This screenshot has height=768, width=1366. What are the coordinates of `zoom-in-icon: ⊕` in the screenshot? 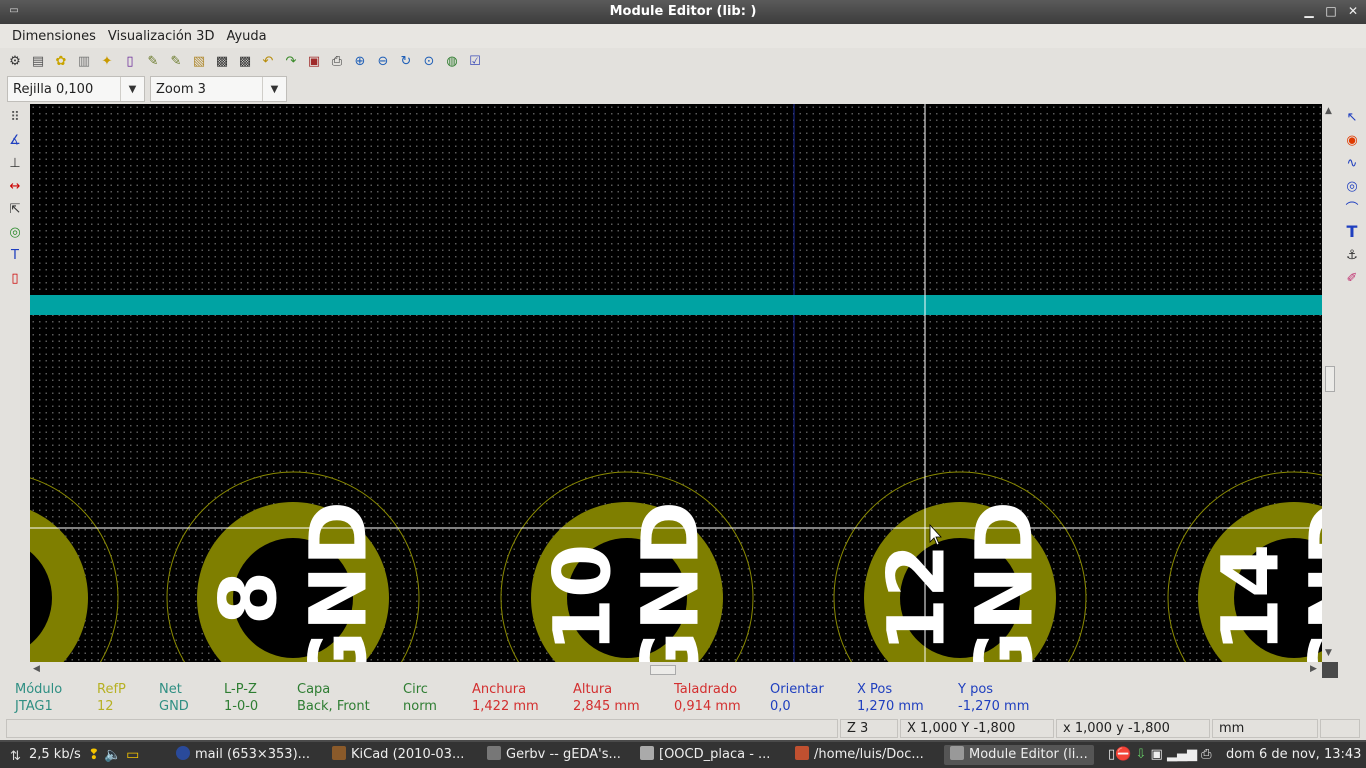 It's located at (360, 61).